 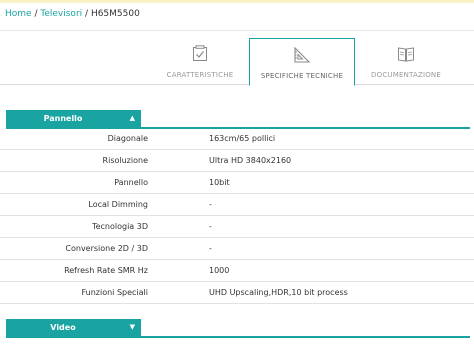 What do you see at coordinates (131, 182) in the screenshot?
I see `spec-key: Pannello` at bounding box center [131, 182].